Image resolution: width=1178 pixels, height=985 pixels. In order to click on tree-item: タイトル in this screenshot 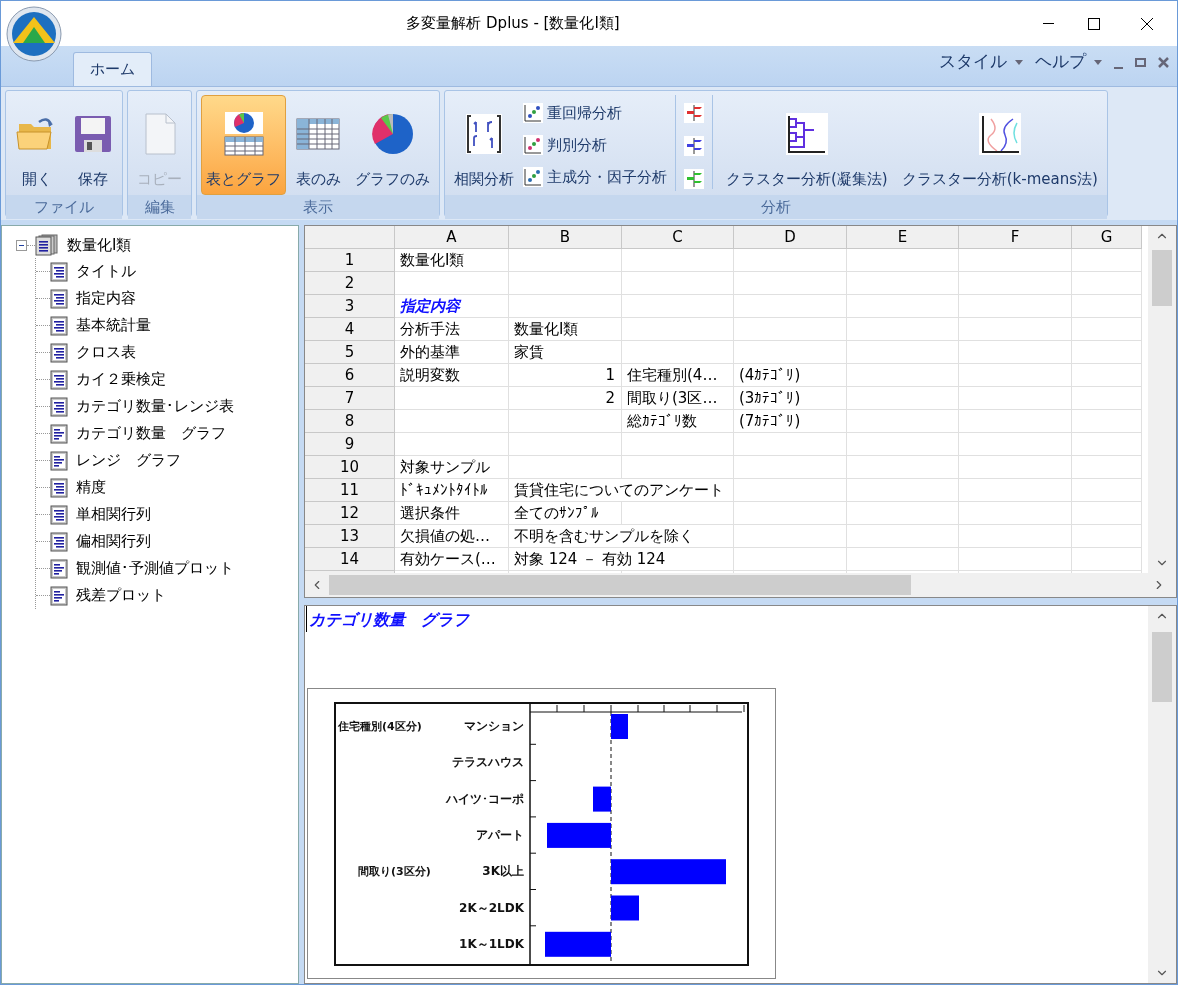, I will do `click(106, 271)`.